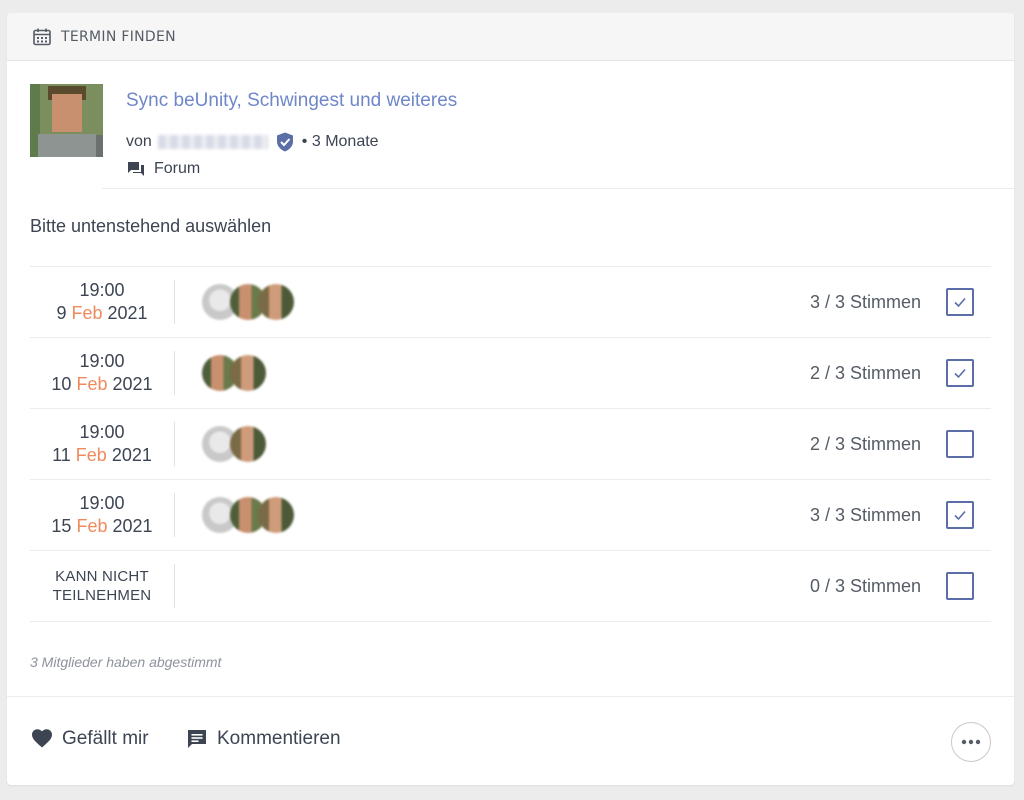  I want to click on comment-label: Kommentieren, so click(279, 738).